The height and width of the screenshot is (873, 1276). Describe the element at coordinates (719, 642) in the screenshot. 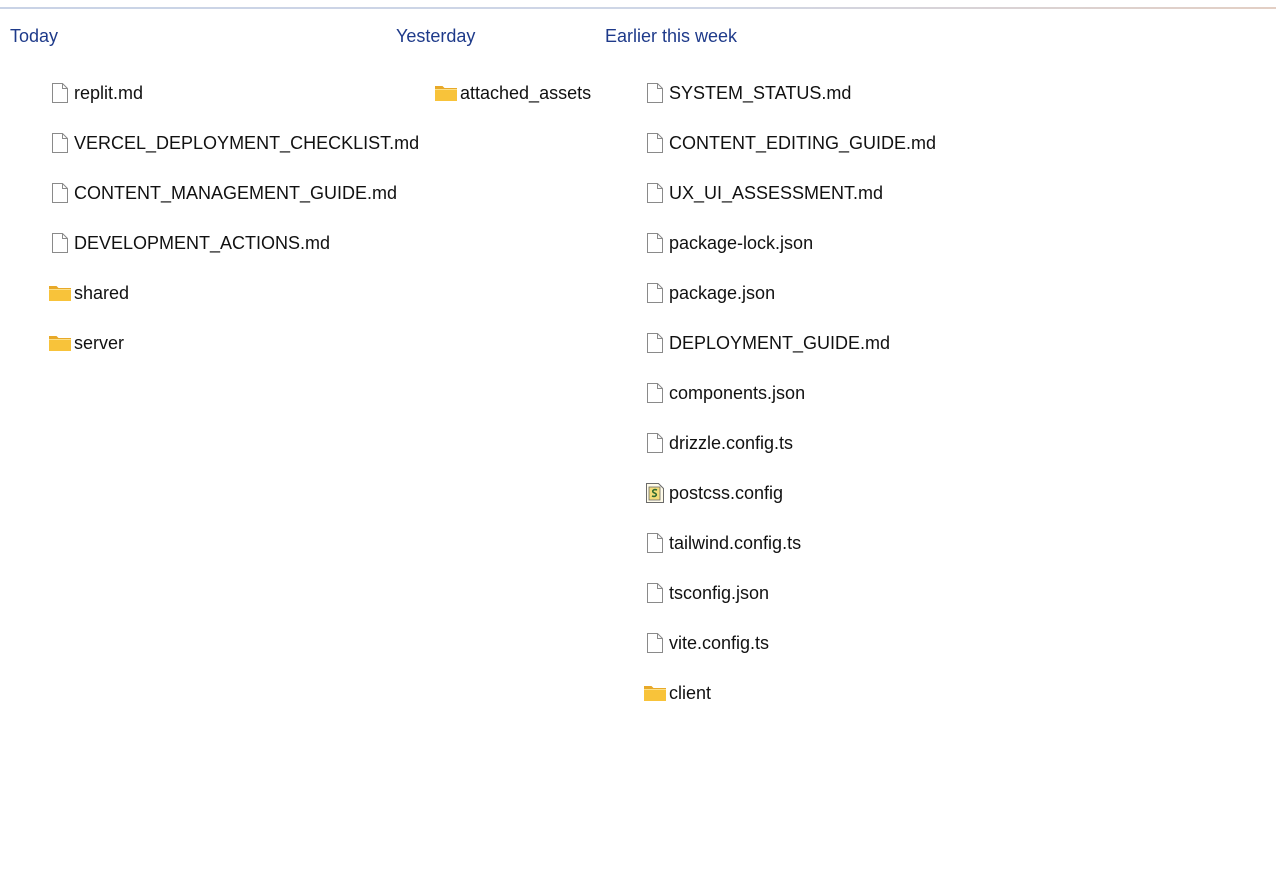

I see `file-name: vite.config.ts` at that location.